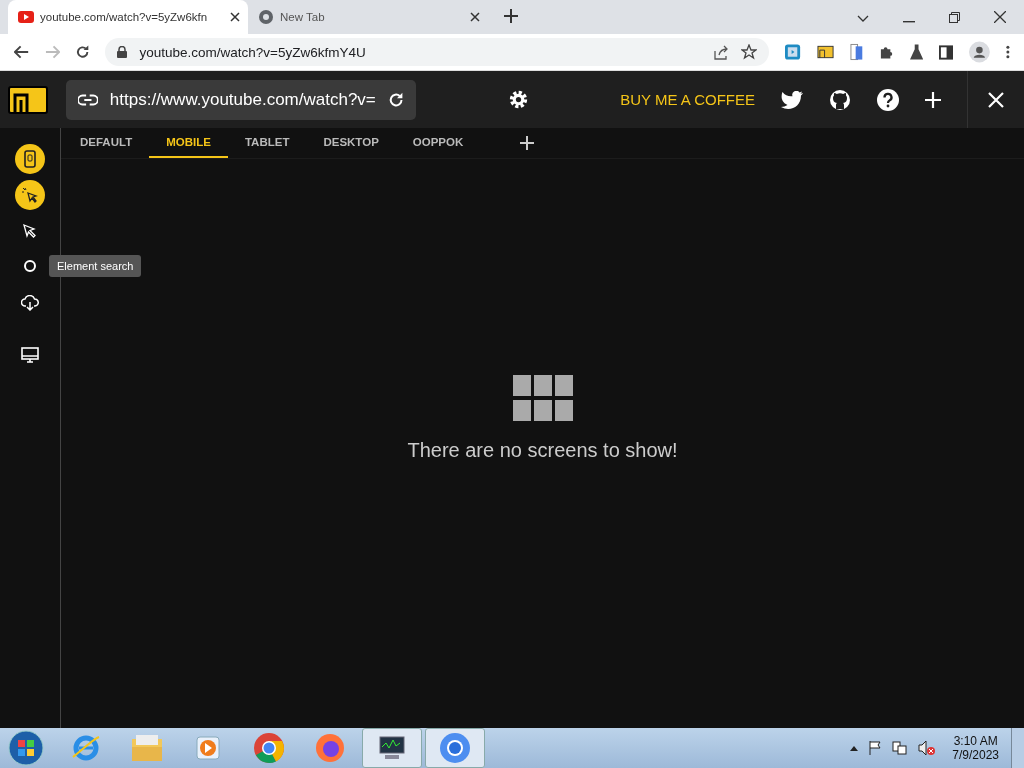 Image resolution: width=1024 pixels, height=768 pixels. Describe the element at coordinates (26, 17) in the screenshot. I see `video-favicon-icon` at that location.